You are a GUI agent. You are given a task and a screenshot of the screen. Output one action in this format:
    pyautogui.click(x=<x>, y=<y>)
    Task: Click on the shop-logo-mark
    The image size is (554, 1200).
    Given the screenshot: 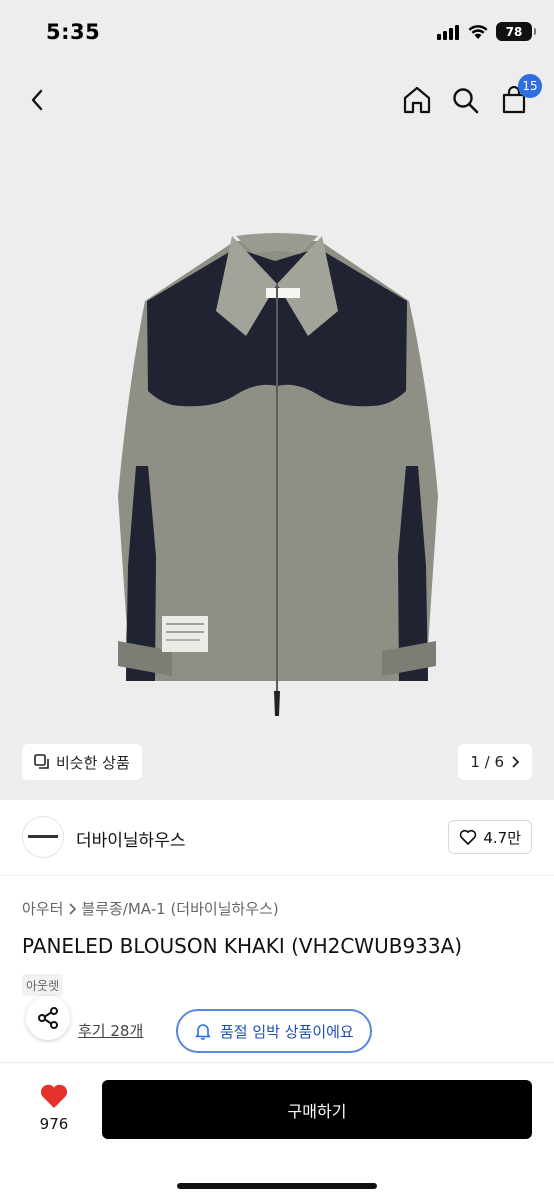 What is the action you would take?
    pyautogui.click(x=43, y=836)
    